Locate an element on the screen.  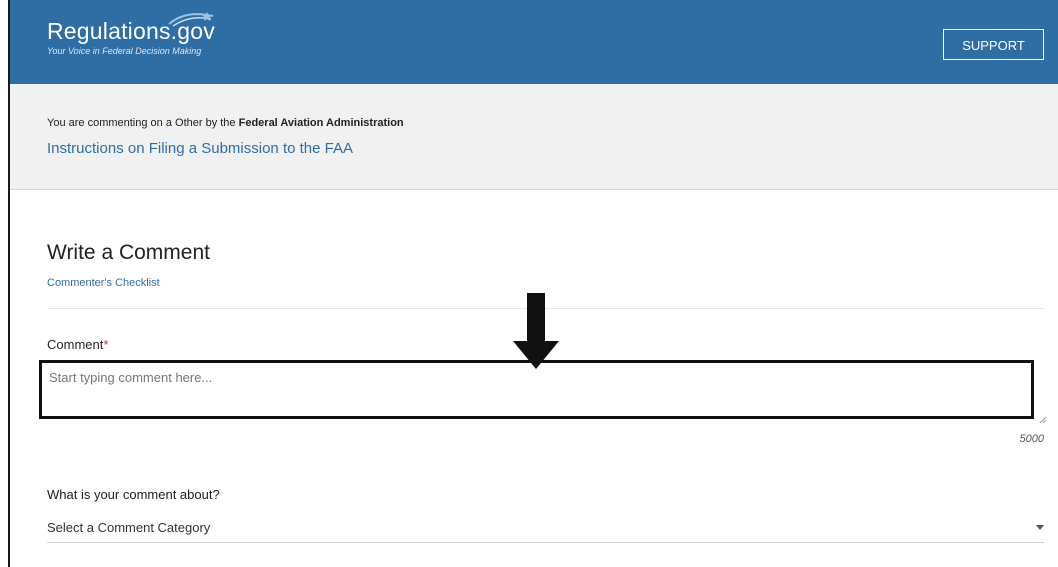
logo-swoosh-icon is located at coordinates (191, 19).